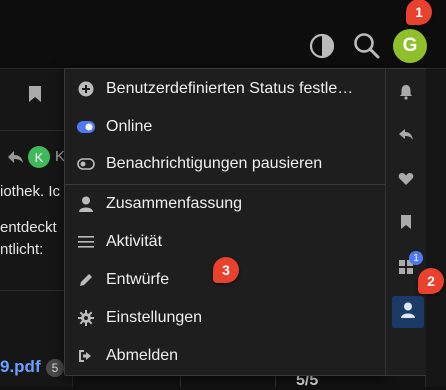 The width and height of the screenshot is (446, 390). Describe the element at coordinates (86, 127) in the screenshot. I see `toggle-on-icon` at that location.